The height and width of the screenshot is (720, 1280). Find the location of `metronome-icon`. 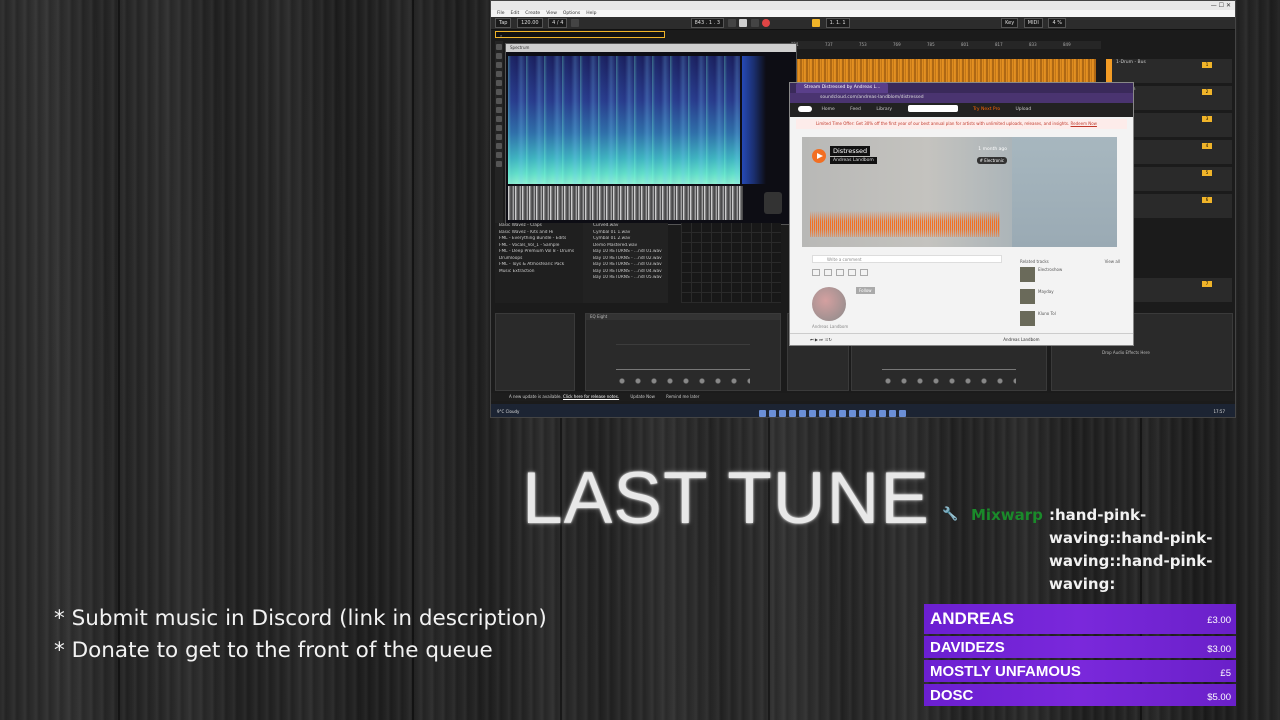

metronome-icon is located at coordinates (574, 22).